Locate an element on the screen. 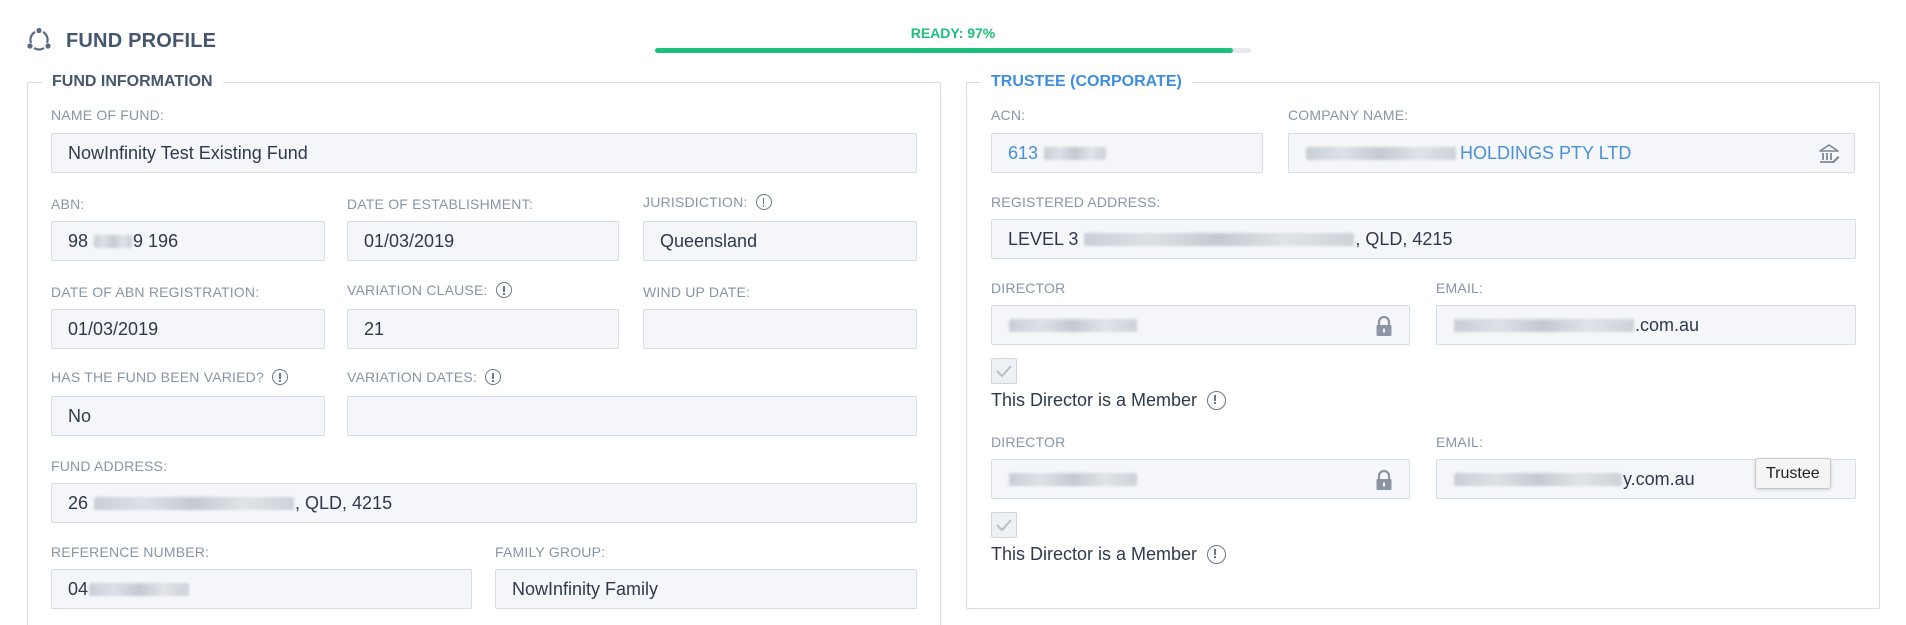 This screenshot has height=625, width=1906. redacted-director-1-name is located at coordinates (1073, 325).